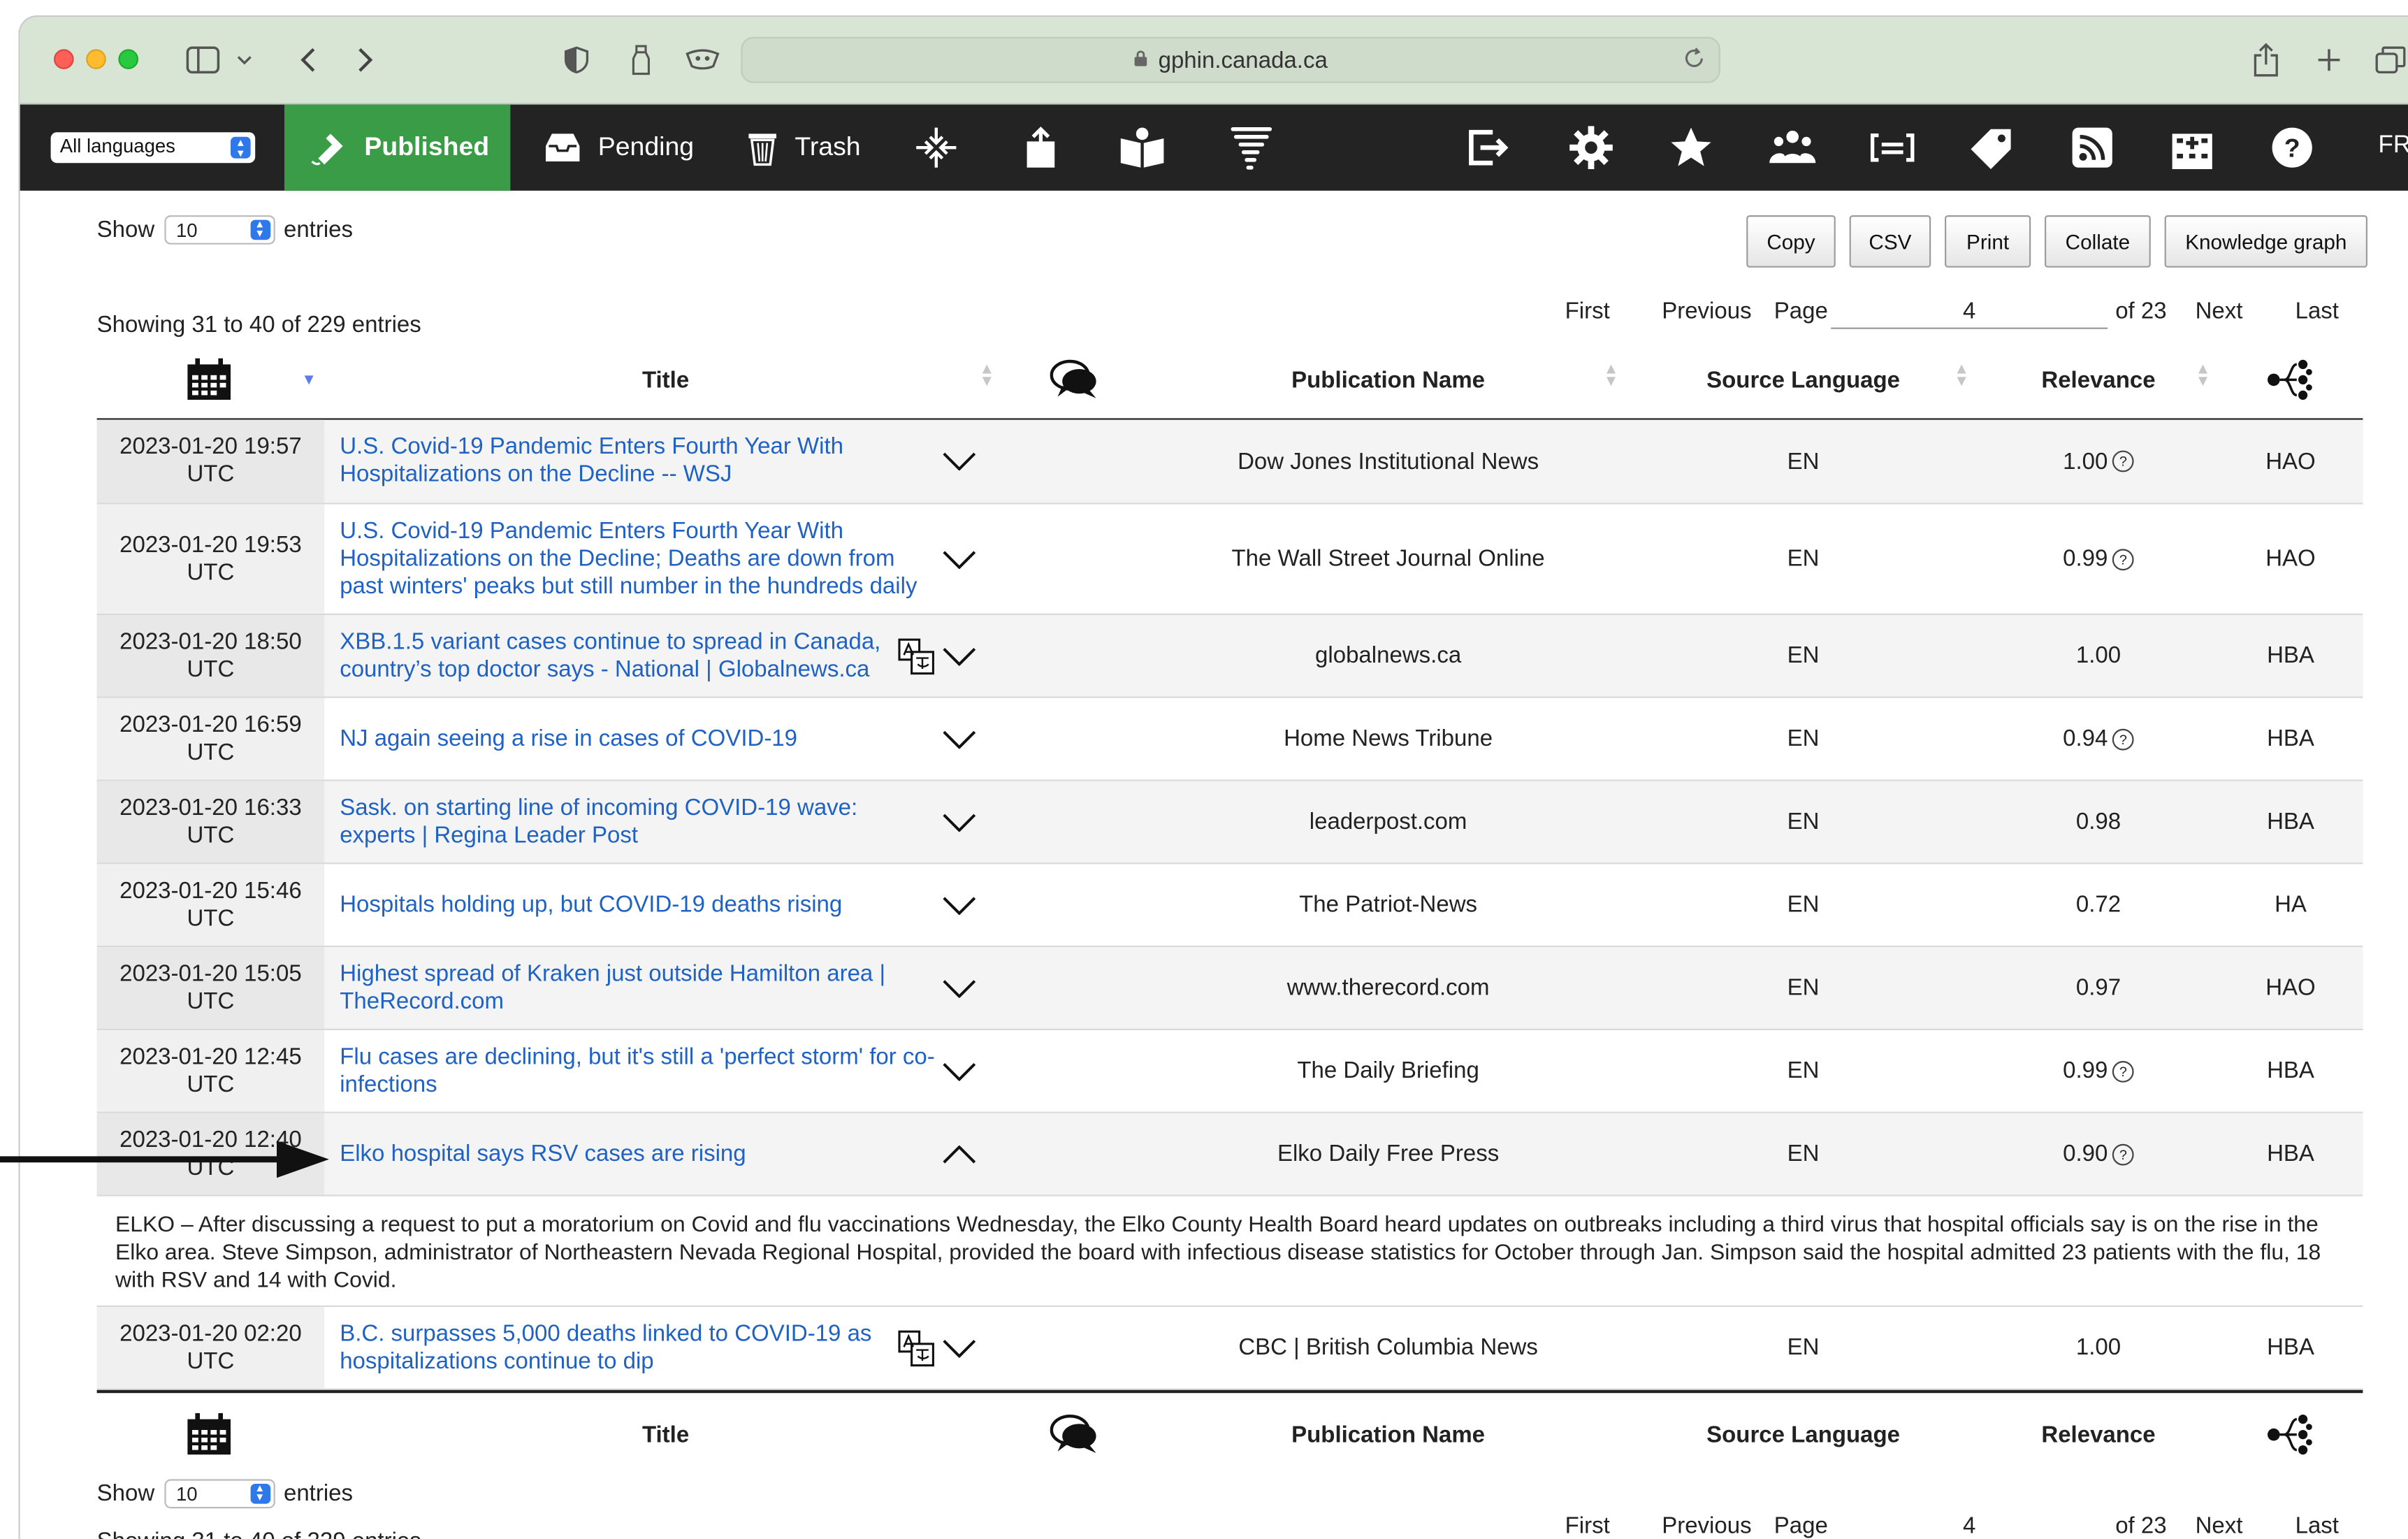 The image size is (2408, 1539). Describe the element at coordinates (209, 380) in the screenshot. I see `date-column-header` at that location.